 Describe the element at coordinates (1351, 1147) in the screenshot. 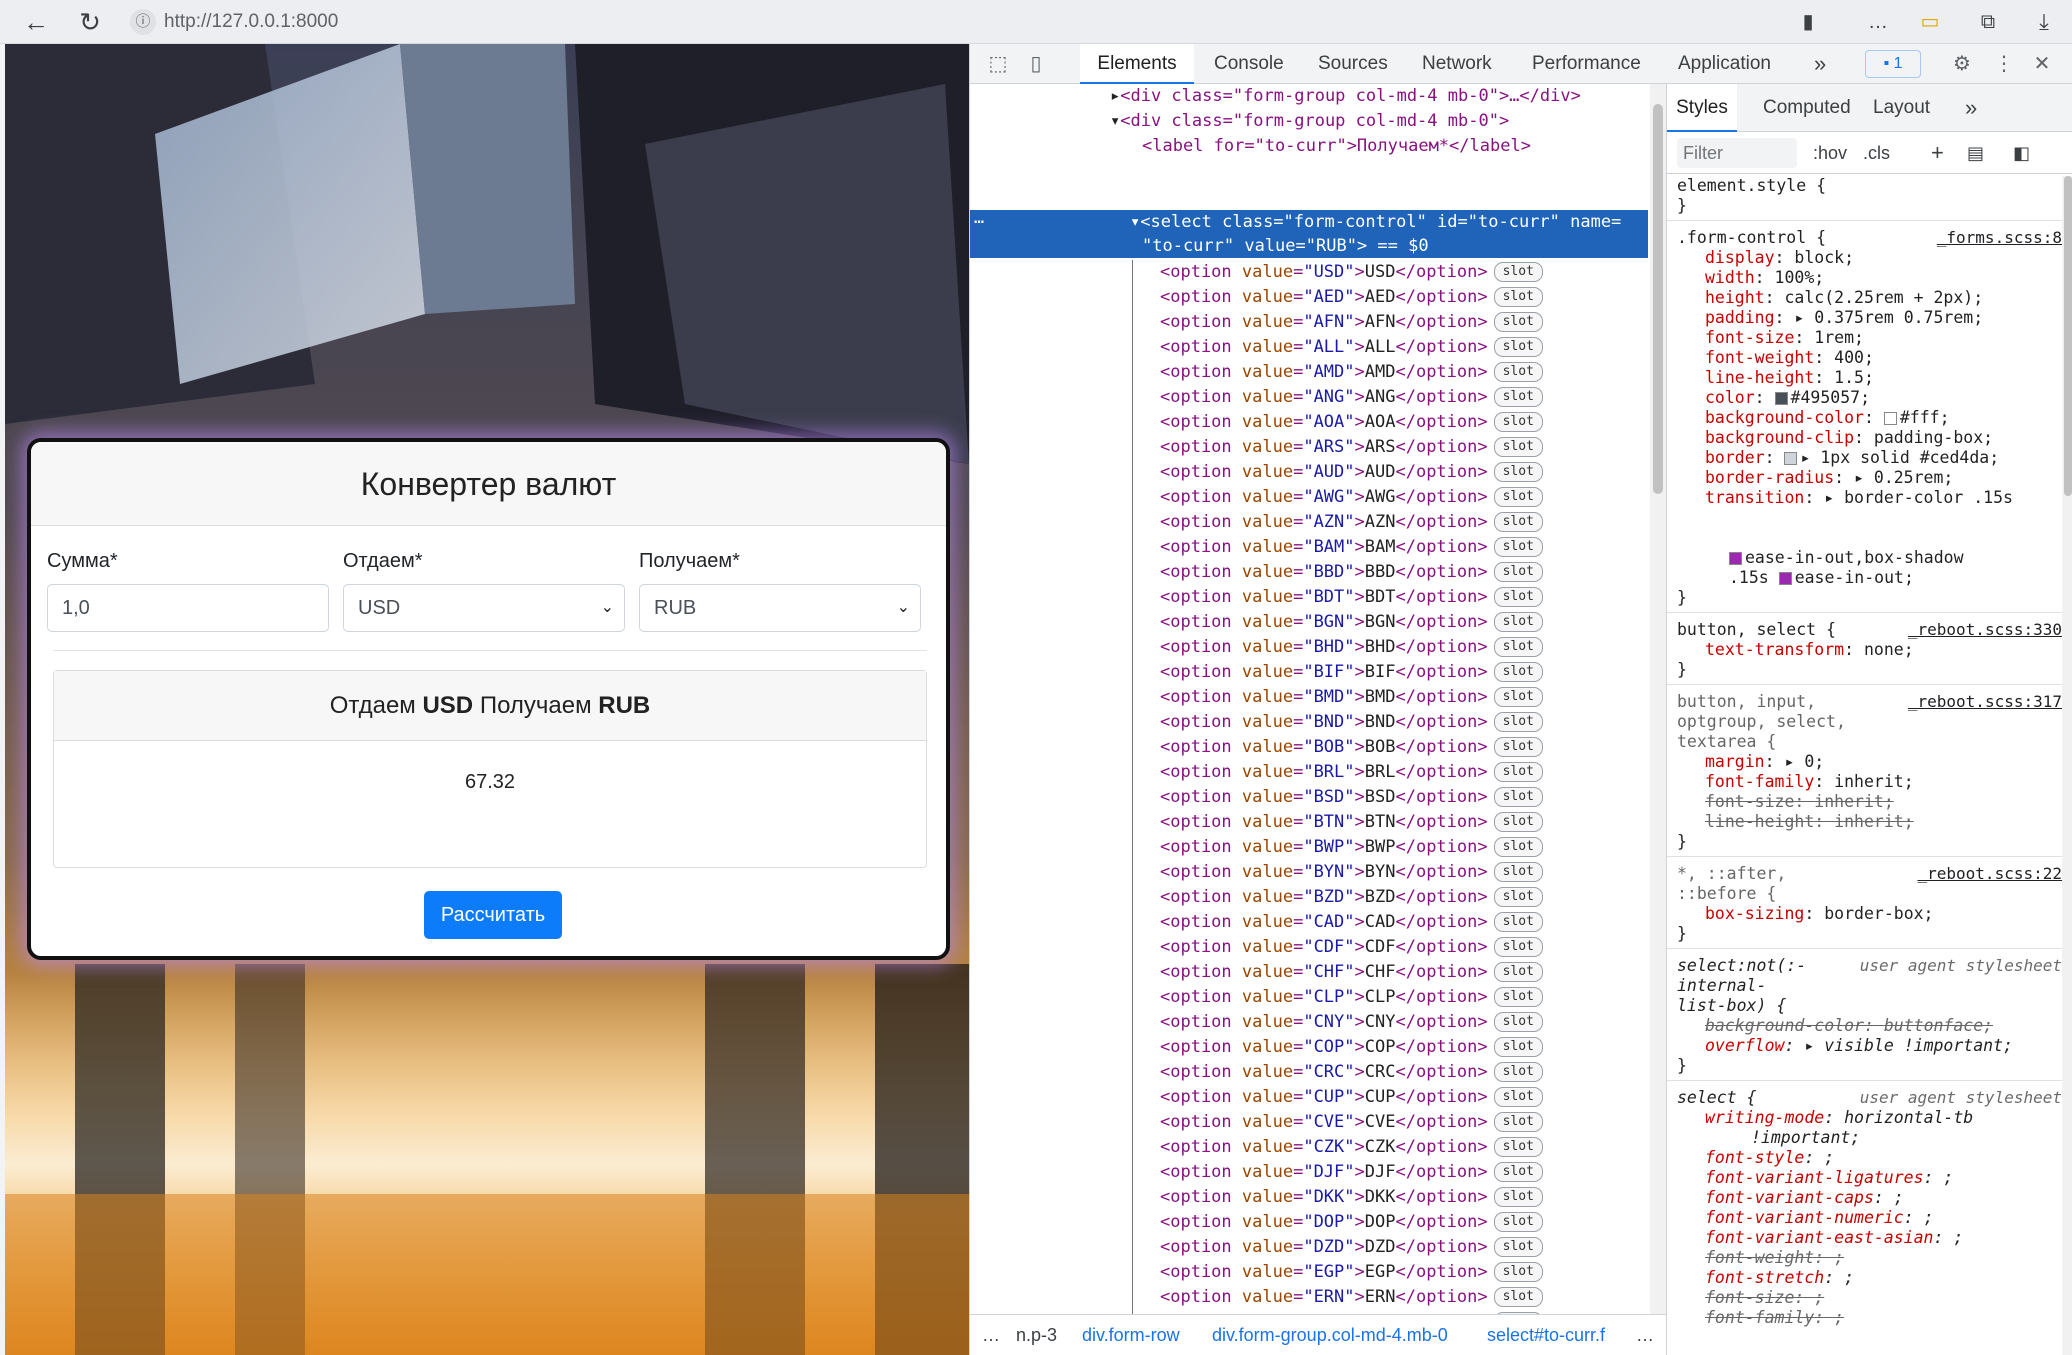

I see `tree-node-option: <option value="CZK">CZK</option> slot` at that location.